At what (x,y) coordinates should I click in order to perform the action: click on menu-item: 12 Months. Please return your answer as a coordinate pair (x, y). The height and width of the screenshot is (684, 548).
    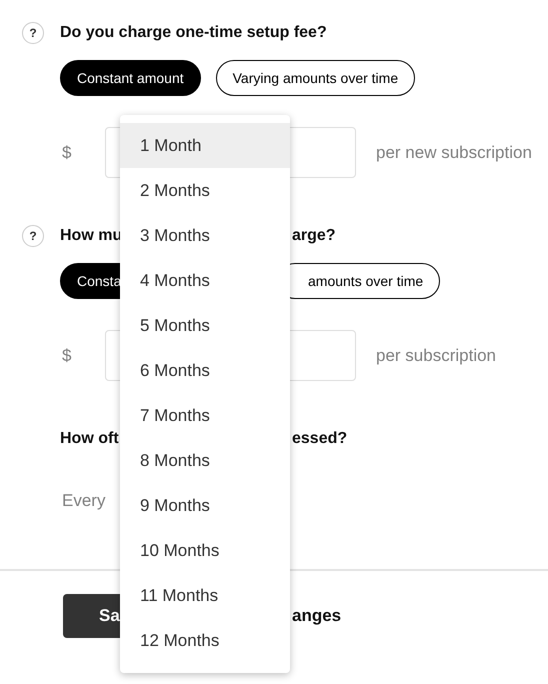
    Looking at the image, I should click on (205, 640).